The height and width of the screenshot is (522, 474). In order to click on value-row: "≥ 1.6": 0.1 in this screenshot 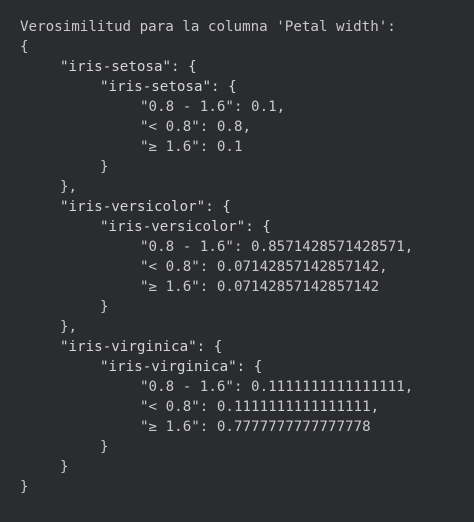, I will do `click(191, 147)`.